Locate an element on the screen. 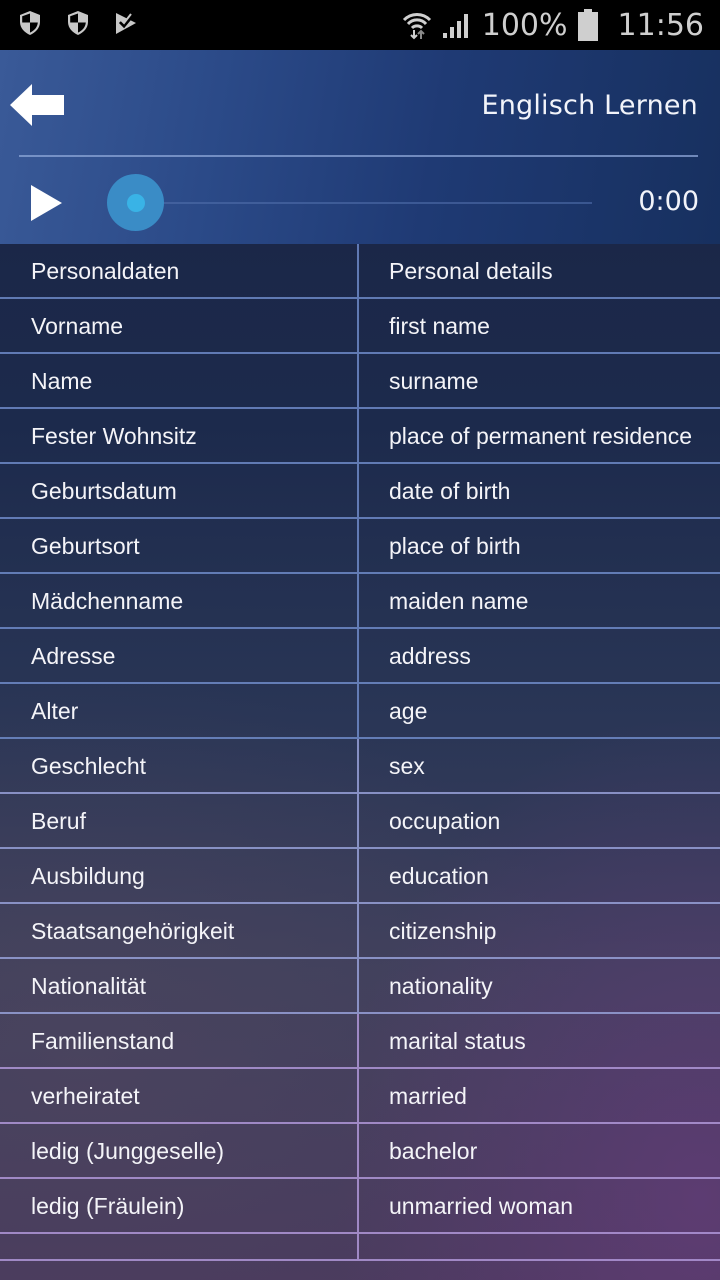  english-term: maiden name is located at coordinates (459, 601).